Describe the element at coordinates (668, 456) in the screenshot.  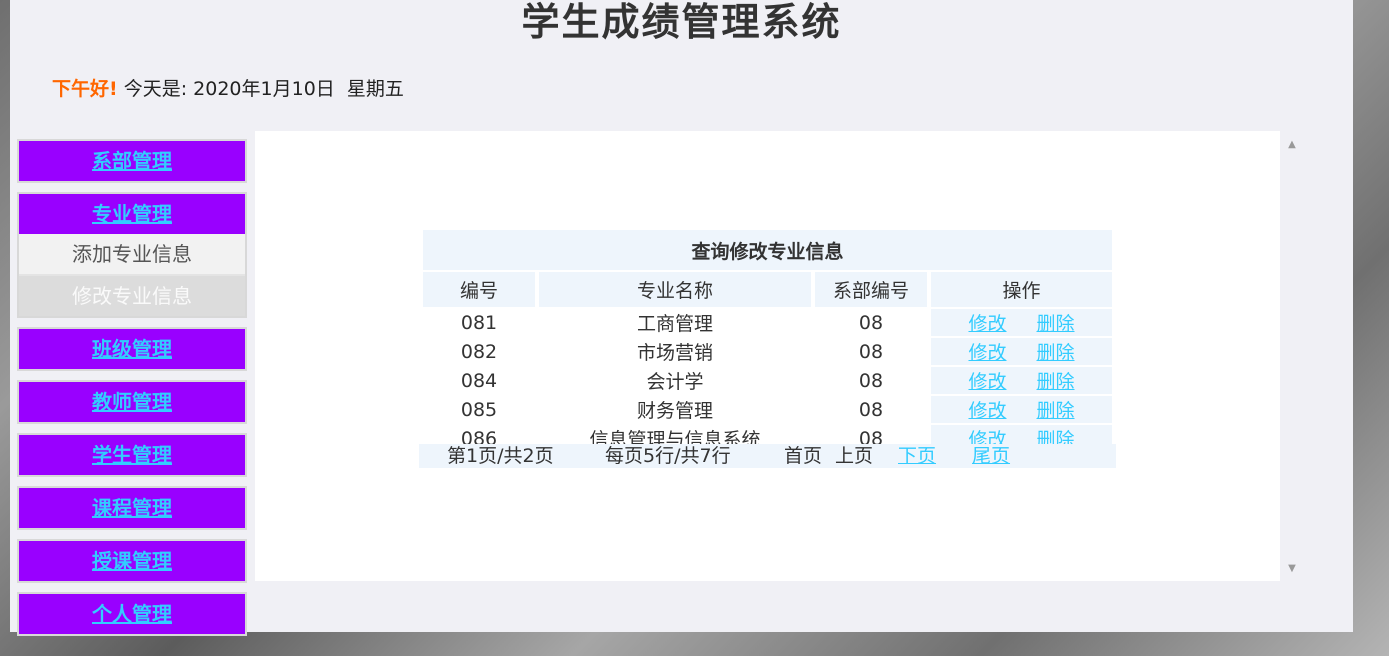
I see `rows-info: 每页5行/共7行` at that location.